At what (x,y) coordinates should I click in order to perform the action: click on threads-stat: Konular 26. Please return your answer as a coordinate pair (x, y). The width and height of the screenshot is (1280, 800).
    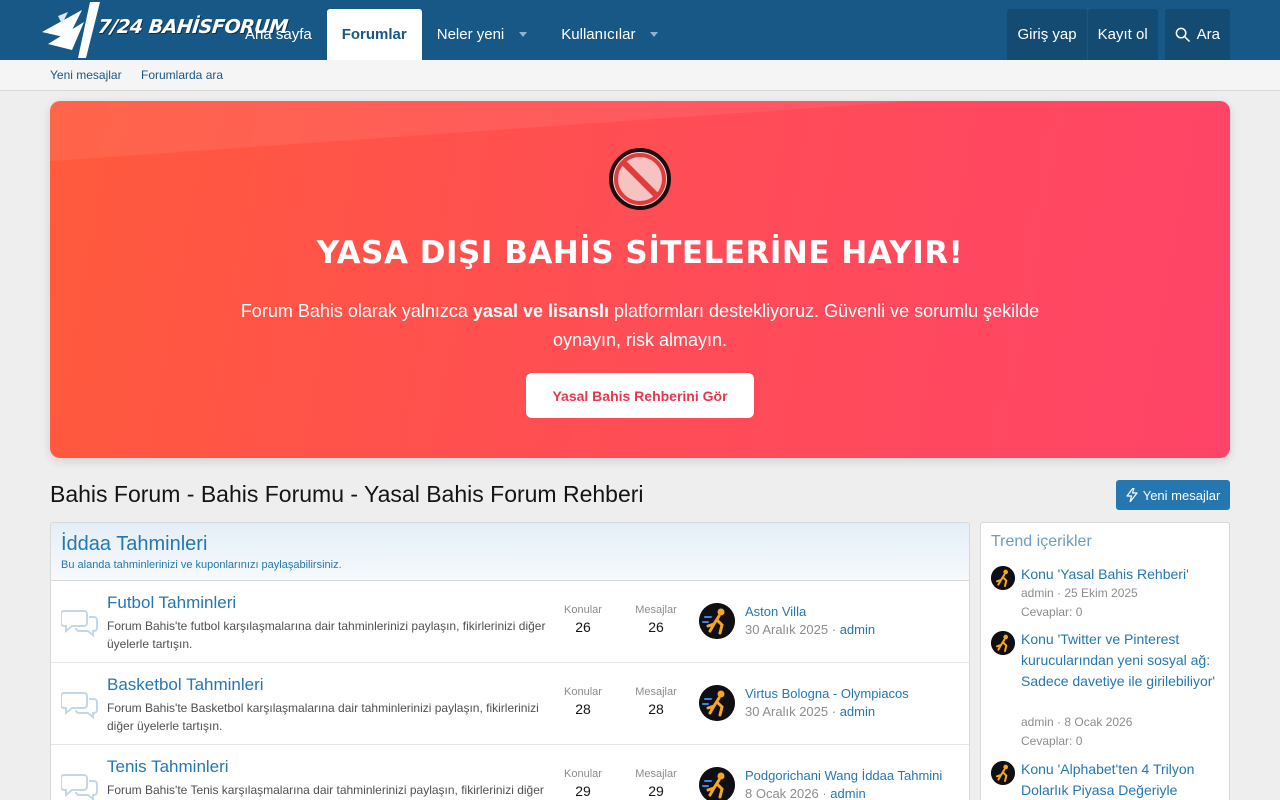
    Looking at the image, I should click on (583, 619).